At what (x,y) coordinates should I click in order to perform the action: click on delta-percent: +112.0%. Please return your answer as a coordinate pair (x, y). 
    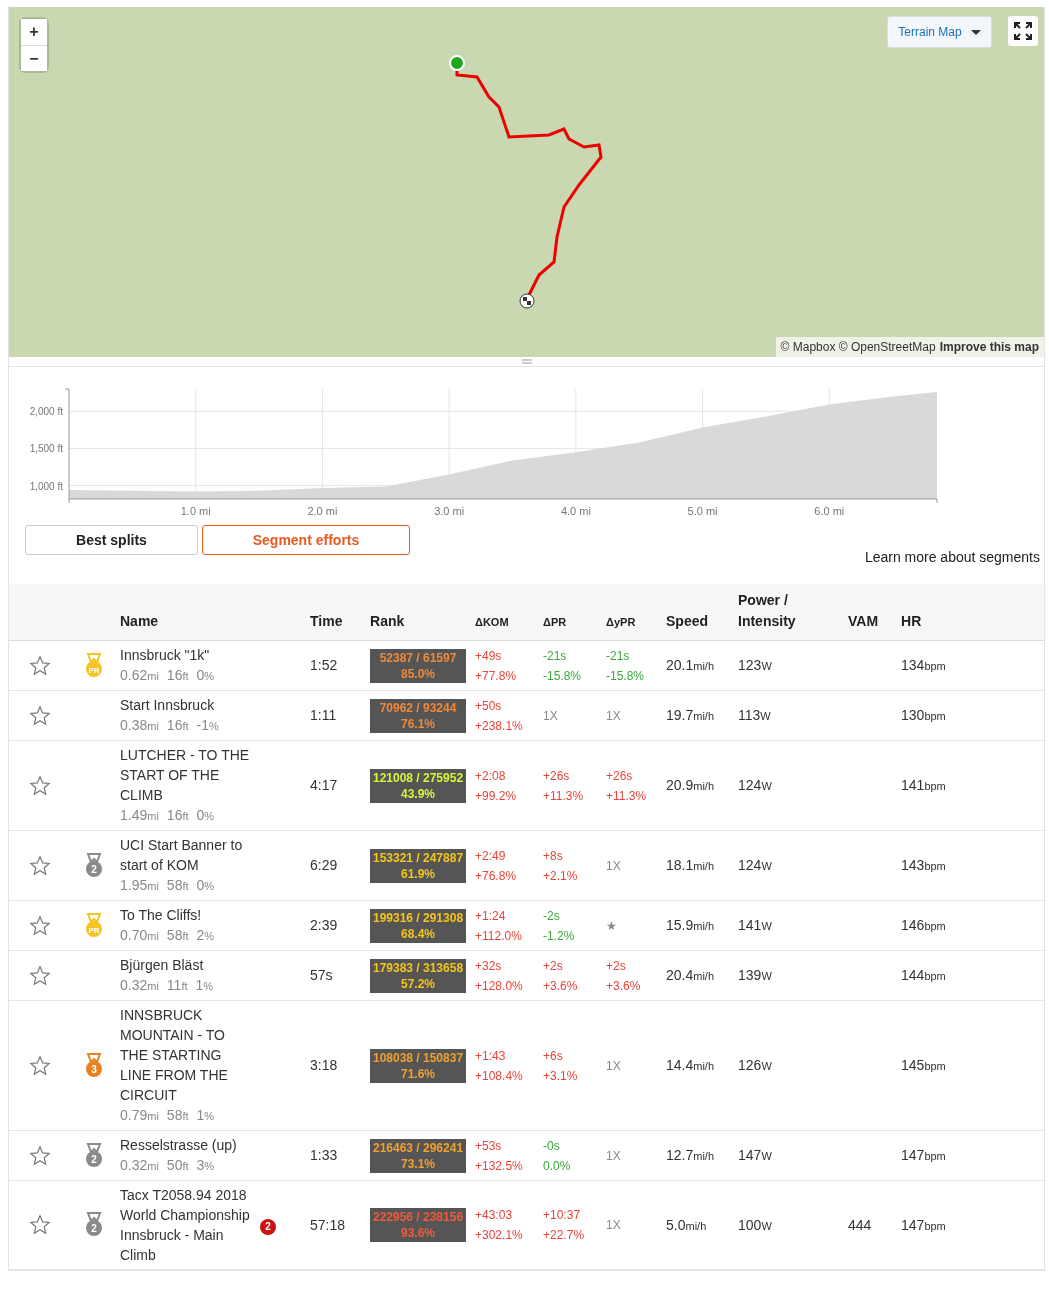
    Looking at the image, I should click on (499, 936).